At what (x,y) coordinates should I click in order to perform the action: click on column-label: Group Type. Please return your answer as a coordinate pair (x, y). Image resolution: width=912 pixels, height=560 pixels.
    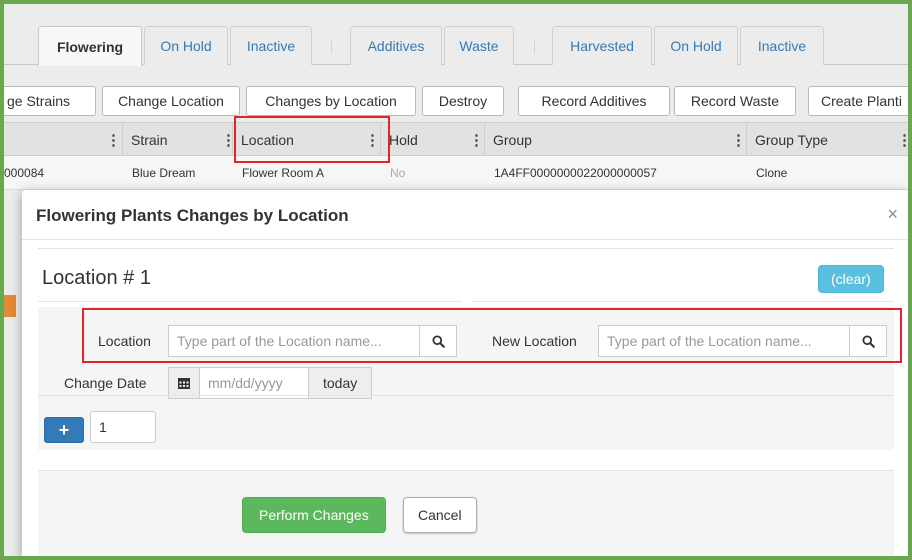
    Looking at the image, I should click on (791, 139).